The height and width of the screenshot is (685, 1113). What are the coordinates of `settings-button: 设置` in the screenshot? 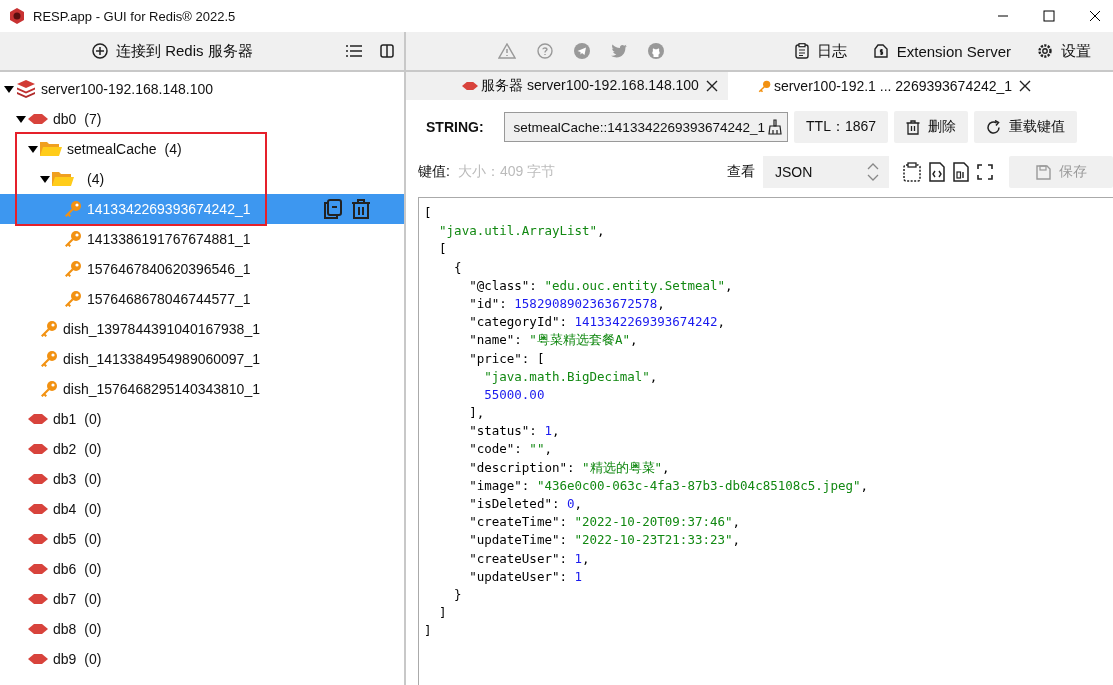 It's located at (1064, 51).